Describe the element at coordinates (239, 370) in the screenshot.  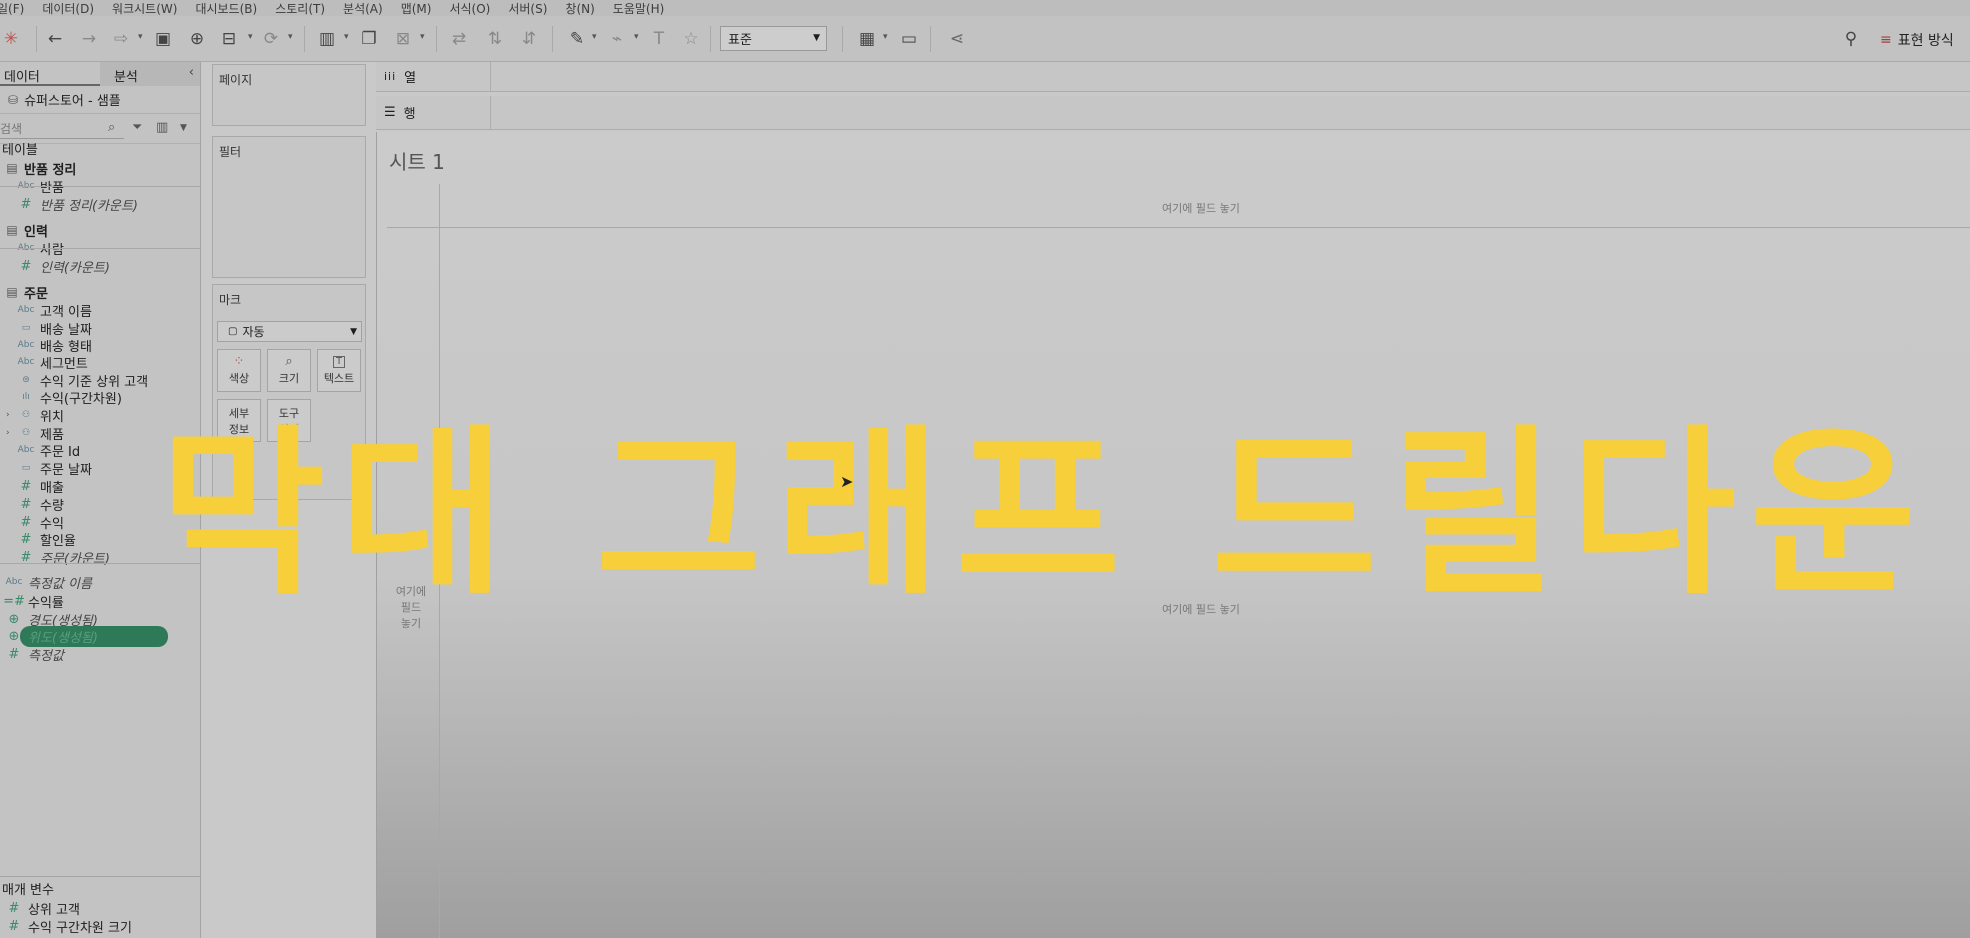
I see `color-button: ⁘ 색상` at that location.